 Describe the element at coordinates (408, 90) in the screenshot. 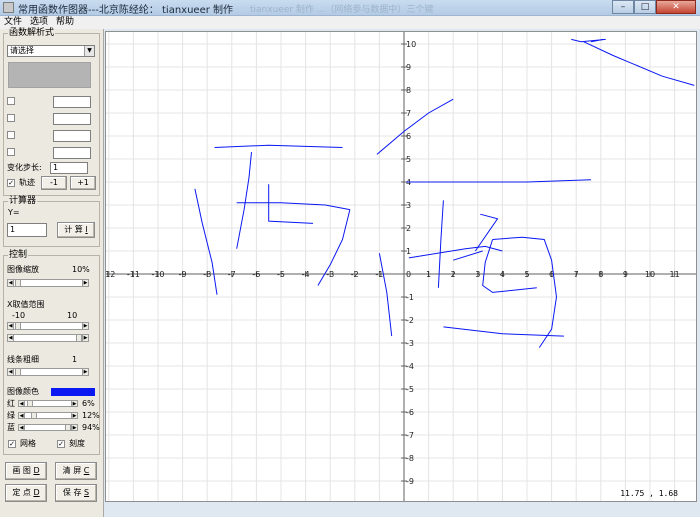

I see `y-tick-label: 8` at that location.